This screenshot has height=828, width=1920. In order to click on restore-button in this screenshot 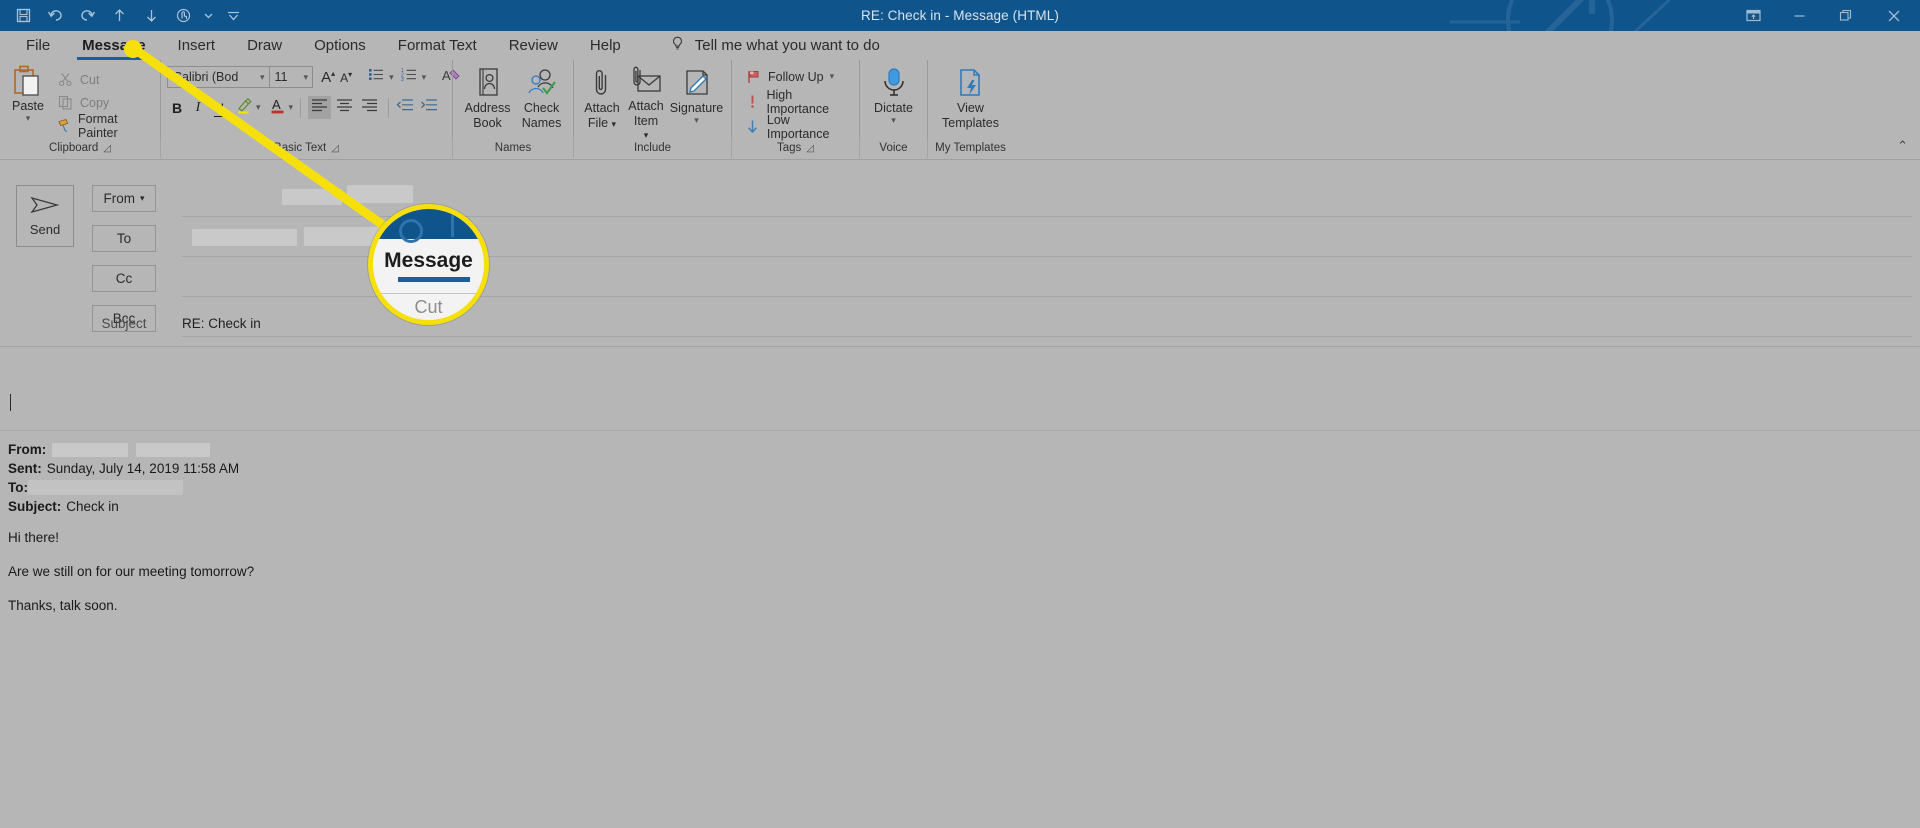, I will do `click(1845, 15)`.